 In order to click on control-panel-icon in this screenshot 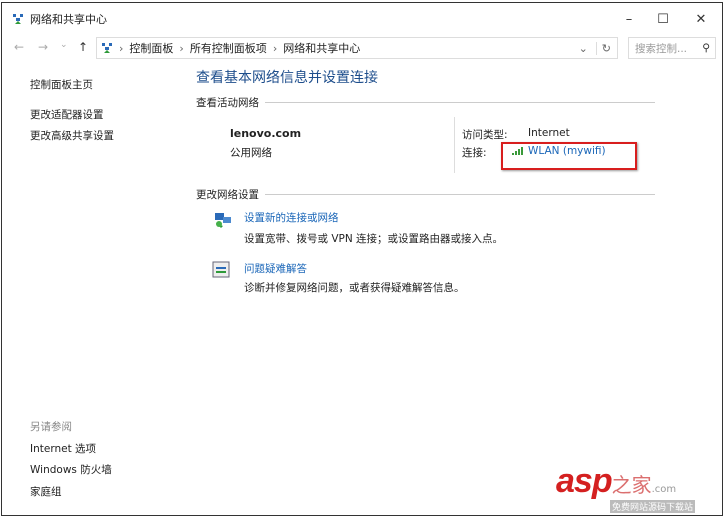, I will do `click(107, 48)`.